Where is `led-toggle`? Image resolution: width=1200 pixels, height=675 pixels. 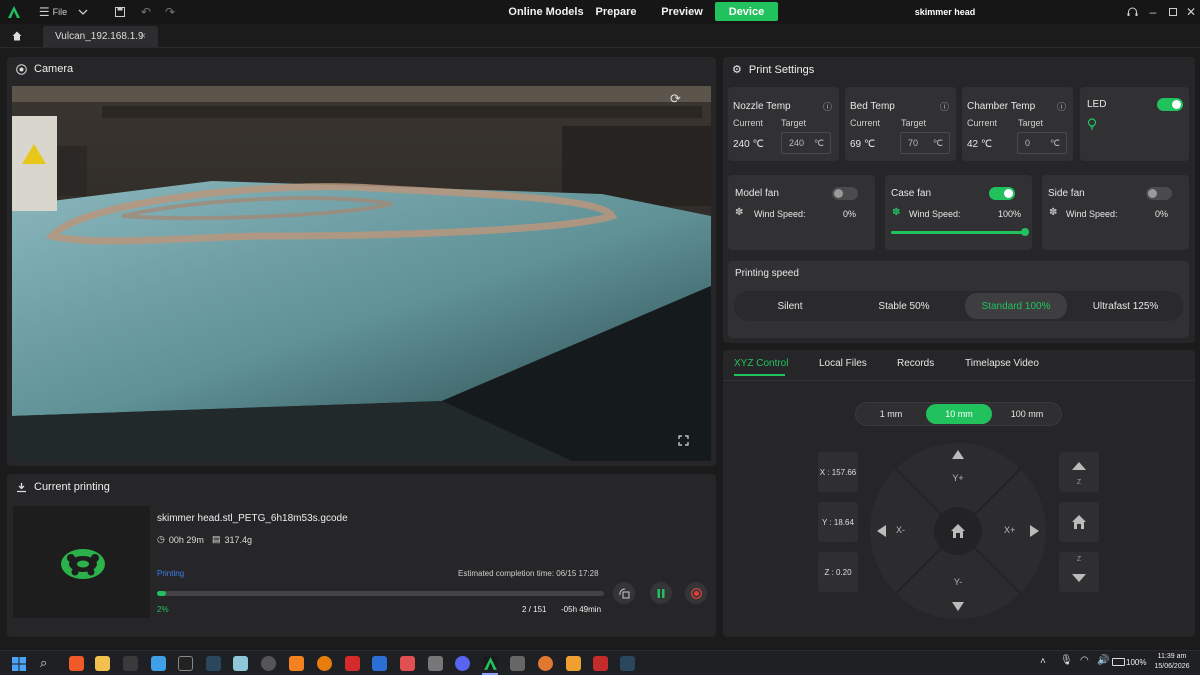
led-toggle is located at coordinates (1170, 104).